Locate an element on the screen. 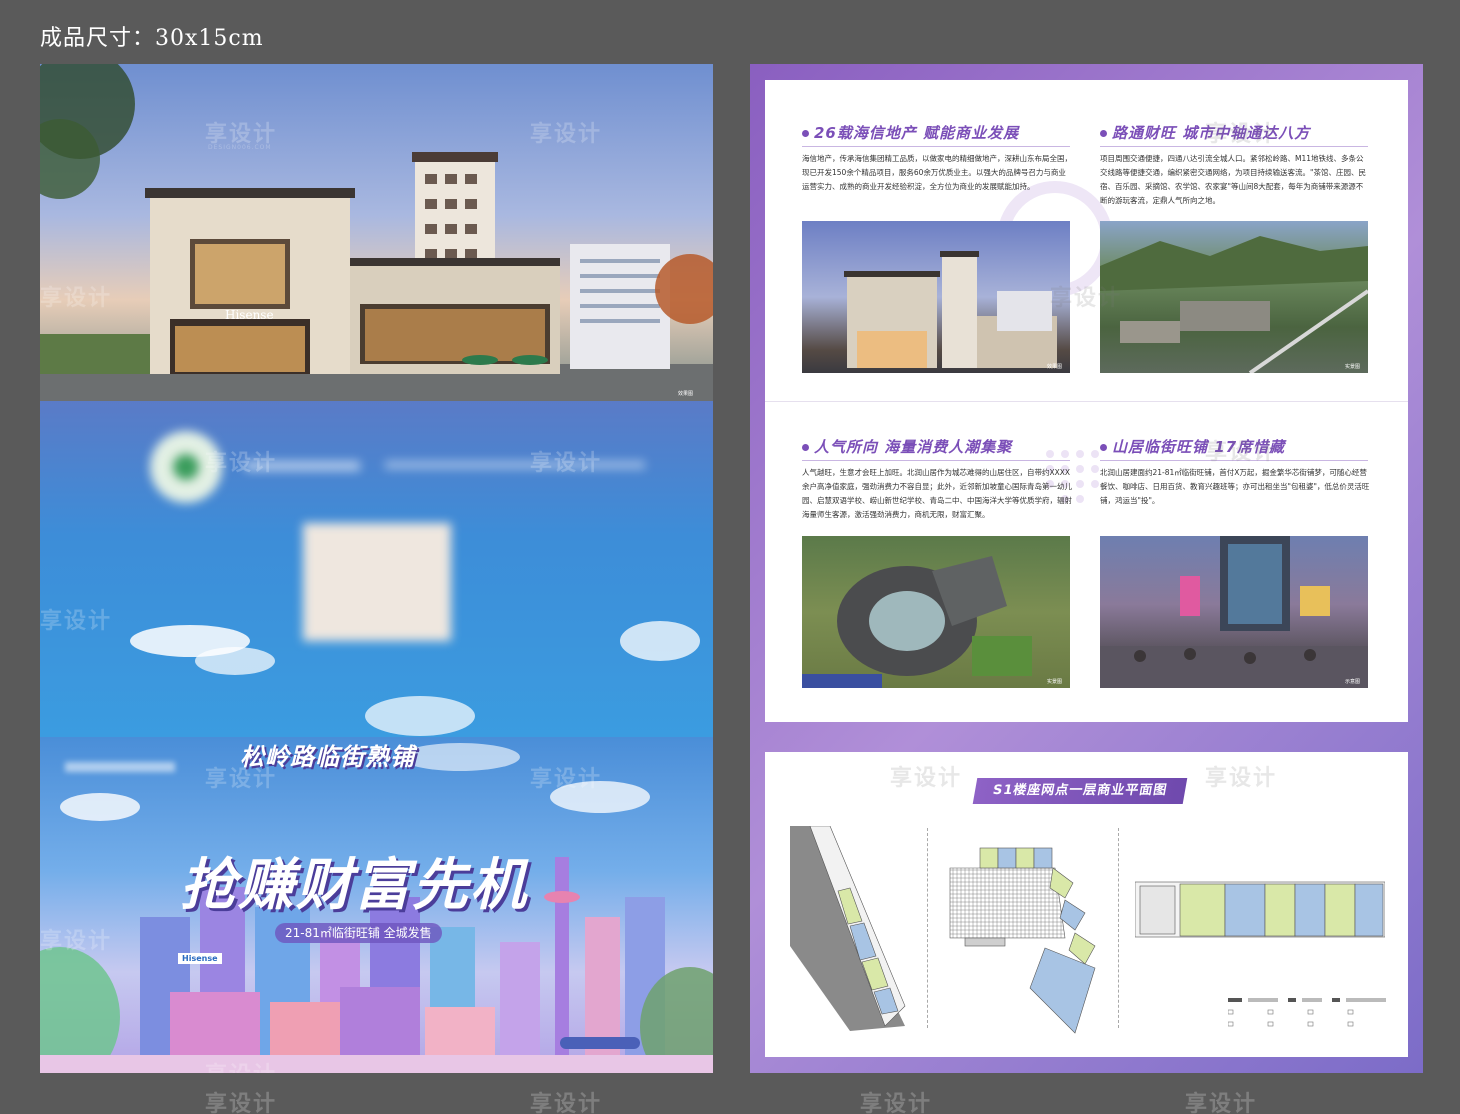 The height and width of the screenshot is (1114, 1460). cover-tagline: 21-81㎡临街旺铺 全城发售 is located at coordinates (358, 933).